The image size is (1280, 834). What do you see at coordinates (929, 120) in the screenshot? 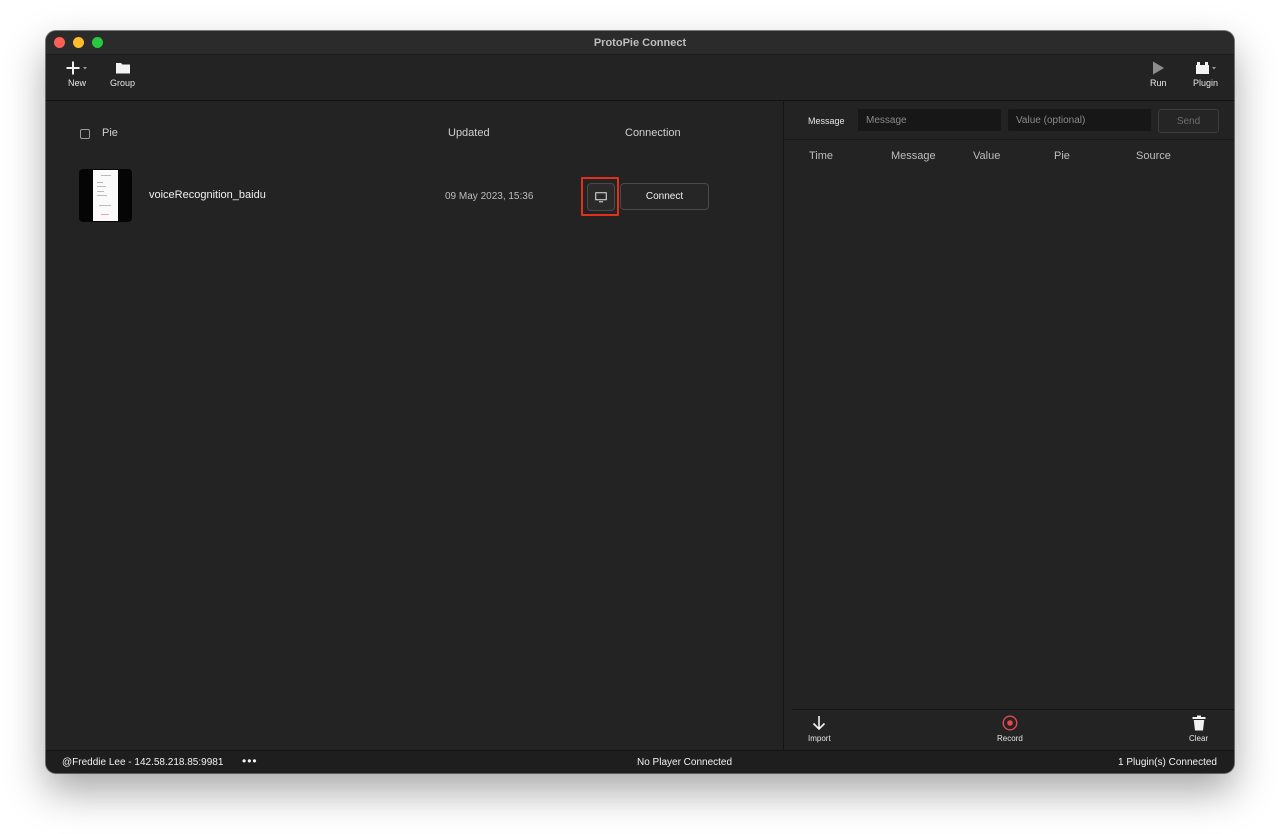
I see `message-input` at bounding box center [929, 120].